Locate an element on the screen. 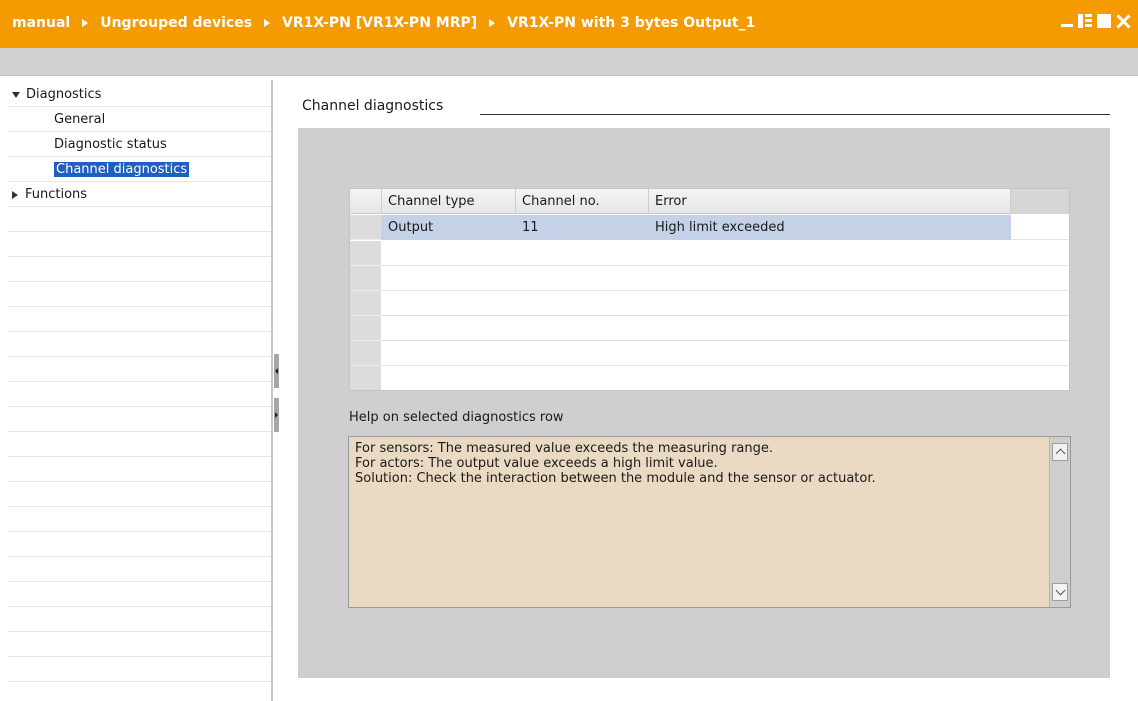 This screenshot has width=1138, height=701. expand-right-handle is located at coordinates (276, 415).